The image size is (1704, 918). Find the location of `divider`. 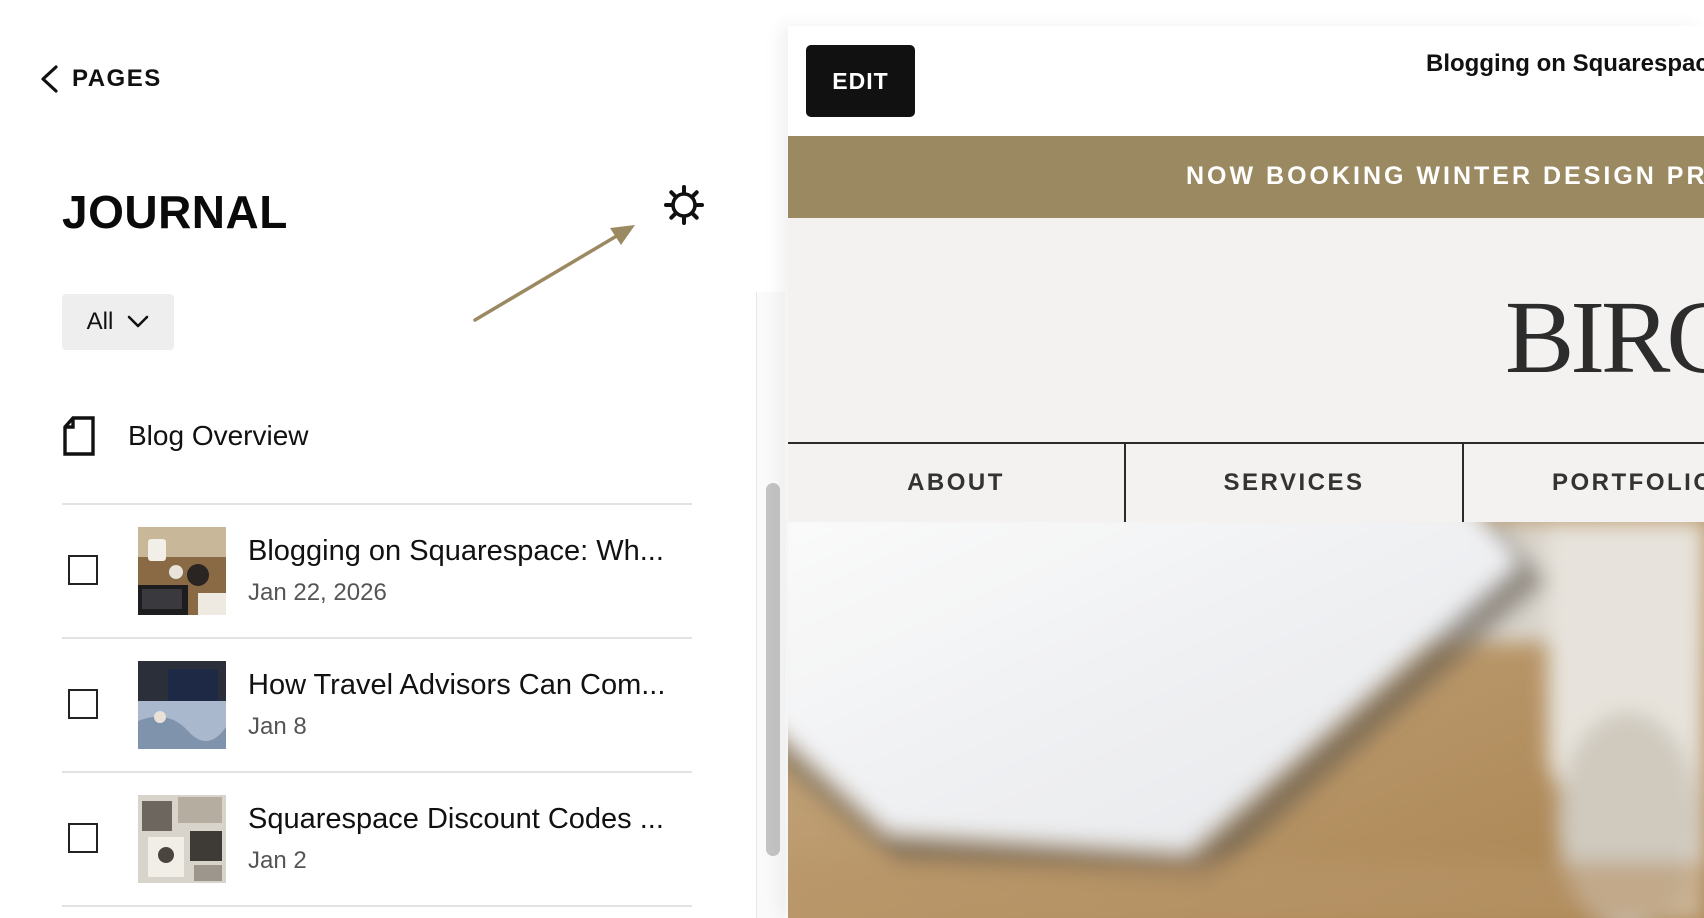

divider is located at coordinates (377, 906).